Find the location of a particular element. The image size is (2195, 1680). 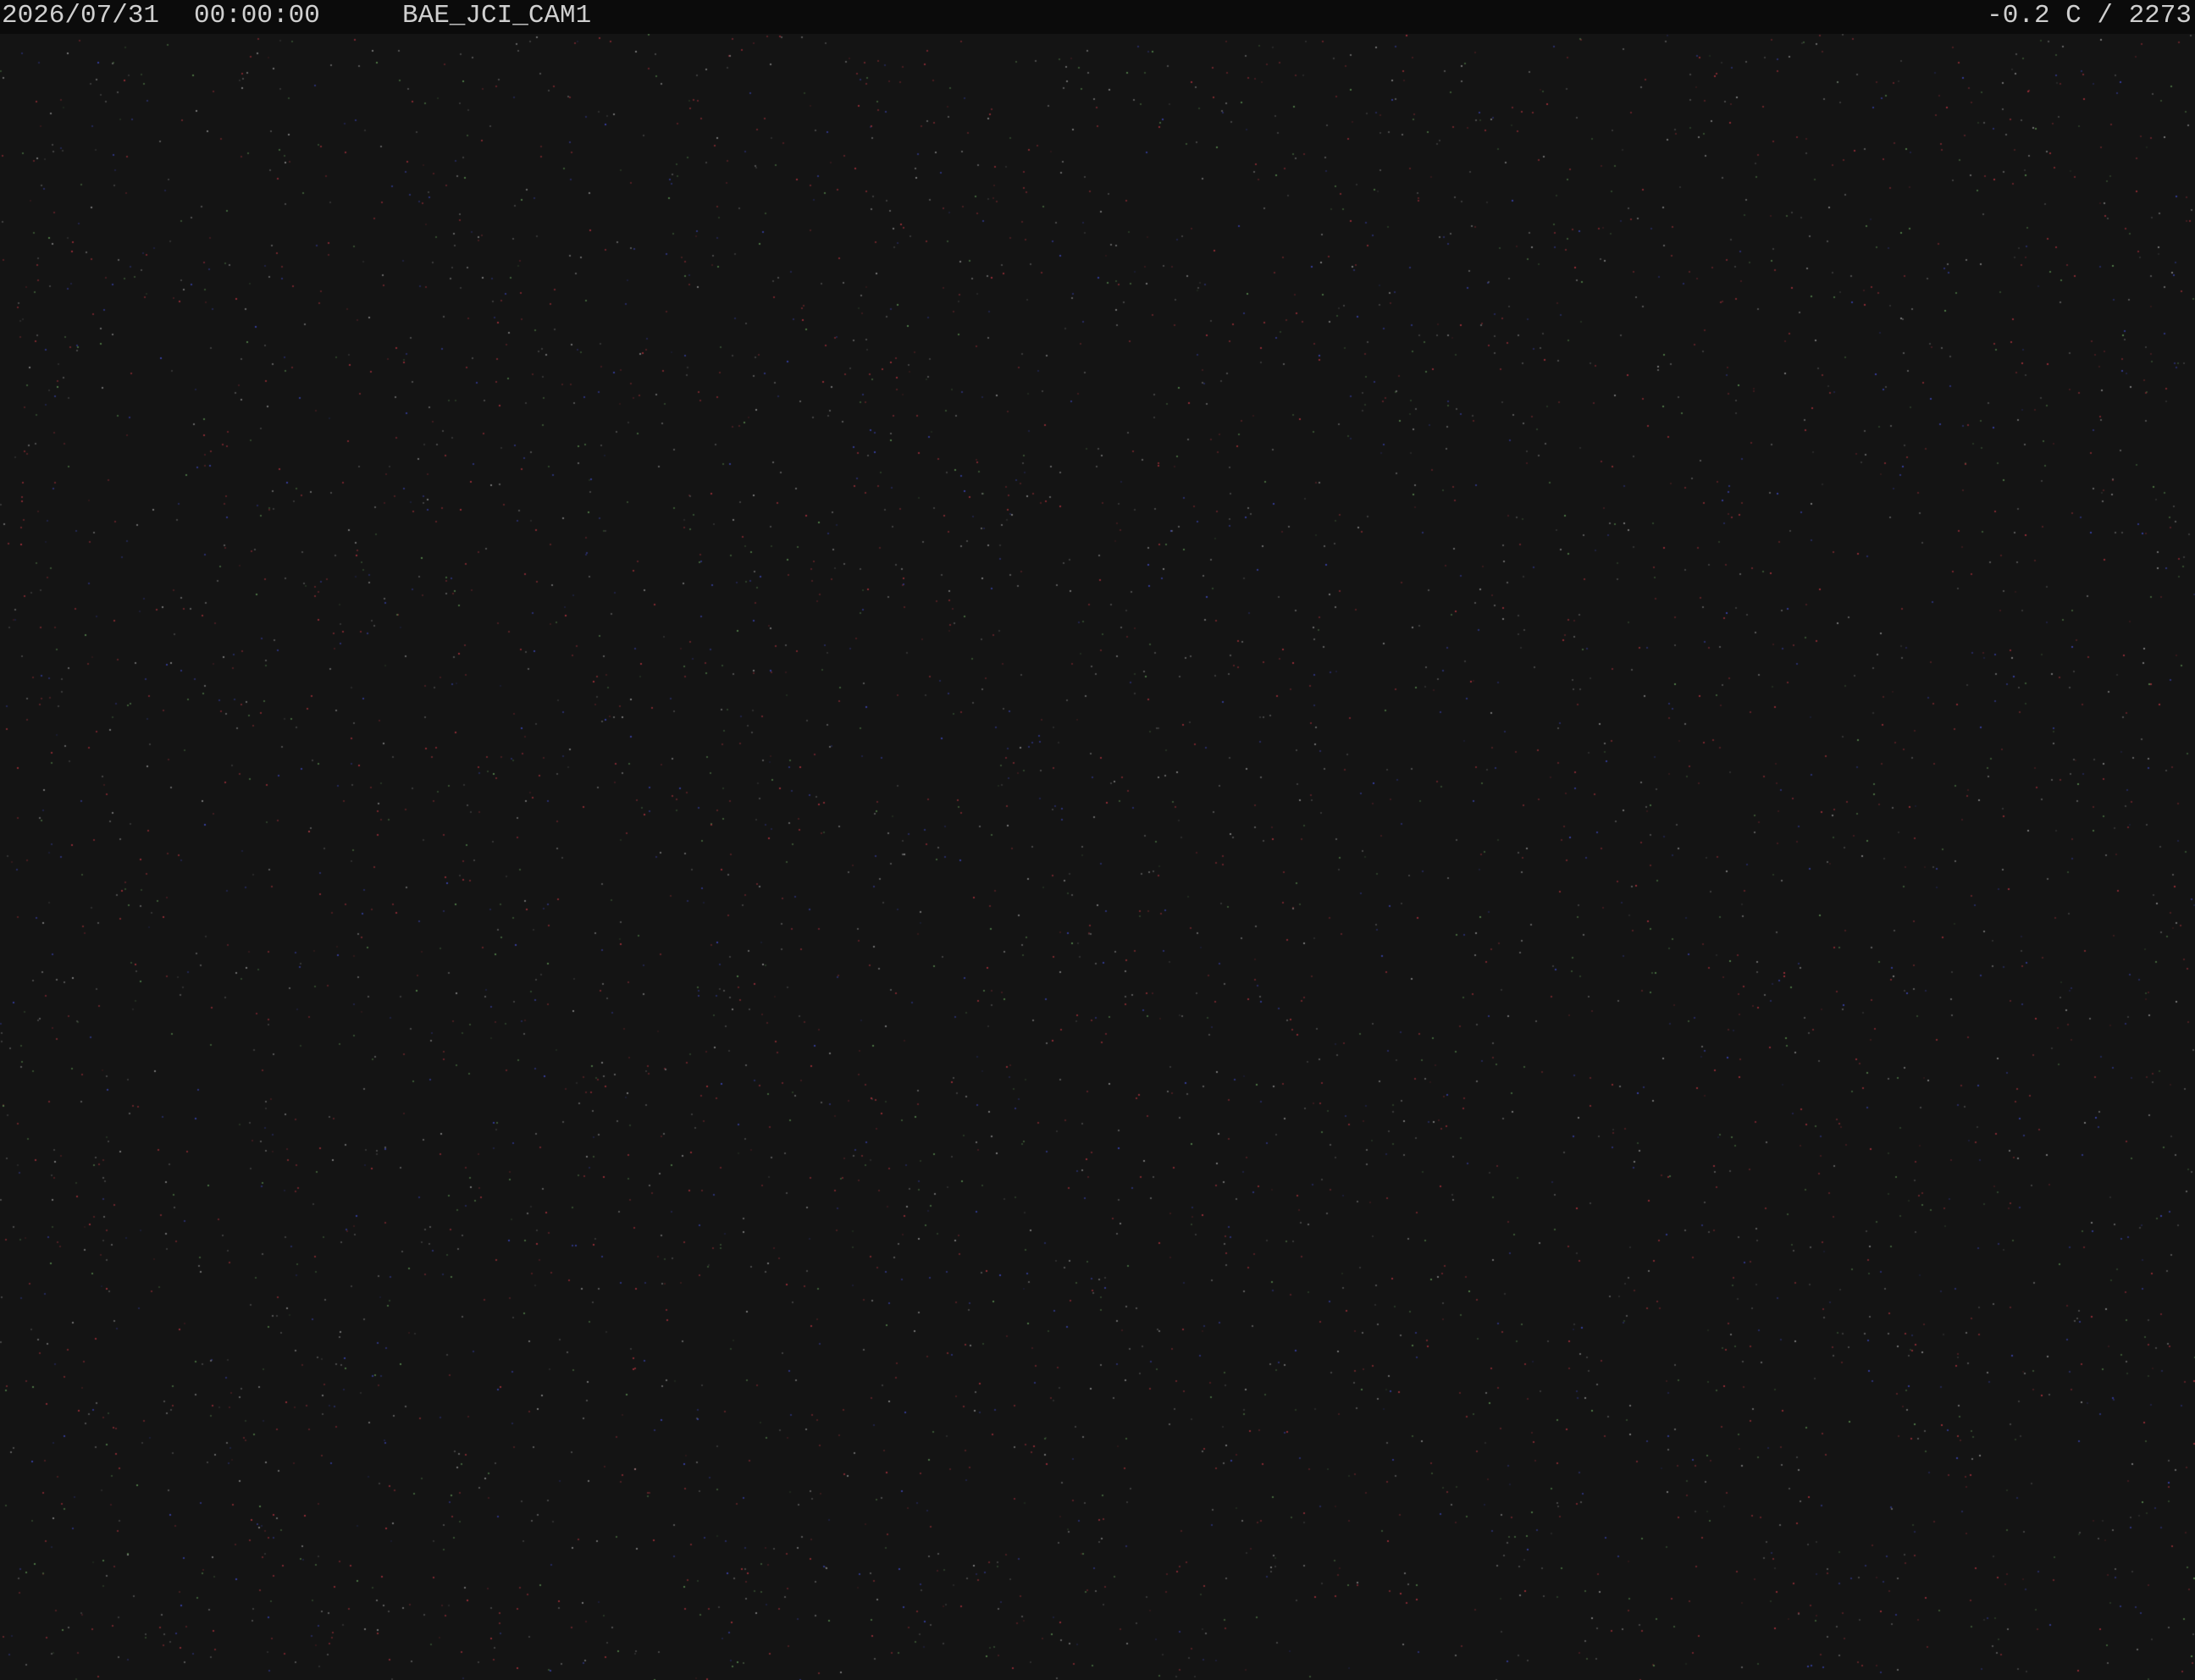

osd-date: 2026/07/31 is located at coordinates (81, 15).